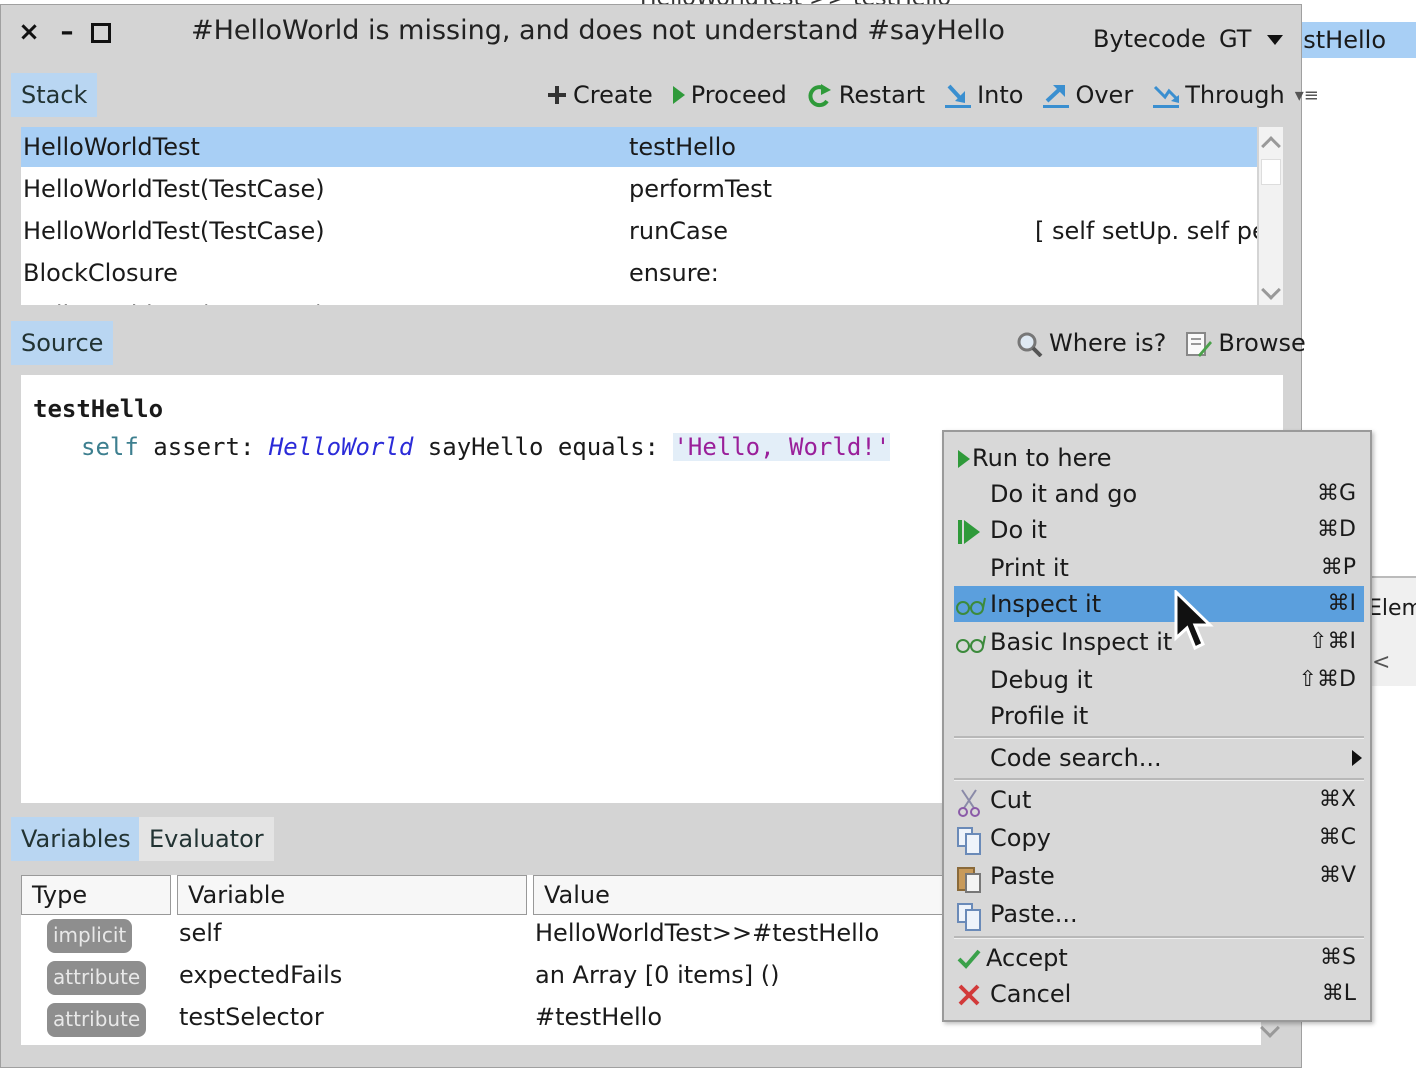 The height and width of the screenshot is (1078, 1416). Describe the element at coordinates (971, 643) in the screenshot. I see `glasses-icon` at that location.